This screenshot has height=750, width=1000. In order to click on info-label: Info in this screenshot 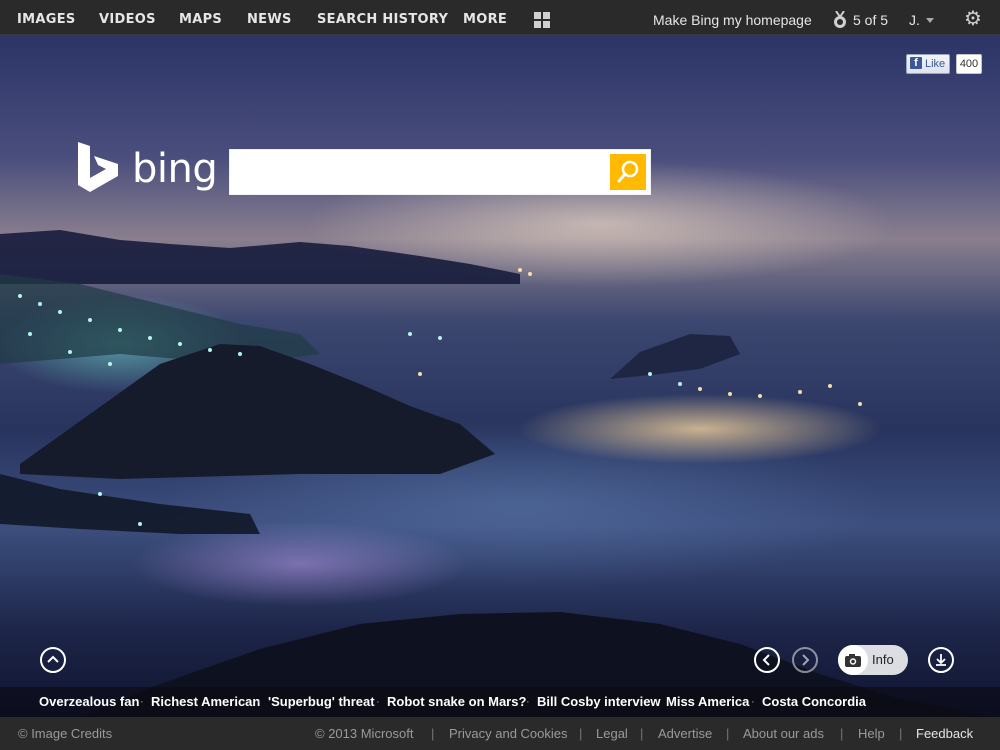, I will do `click(883, 659)`.